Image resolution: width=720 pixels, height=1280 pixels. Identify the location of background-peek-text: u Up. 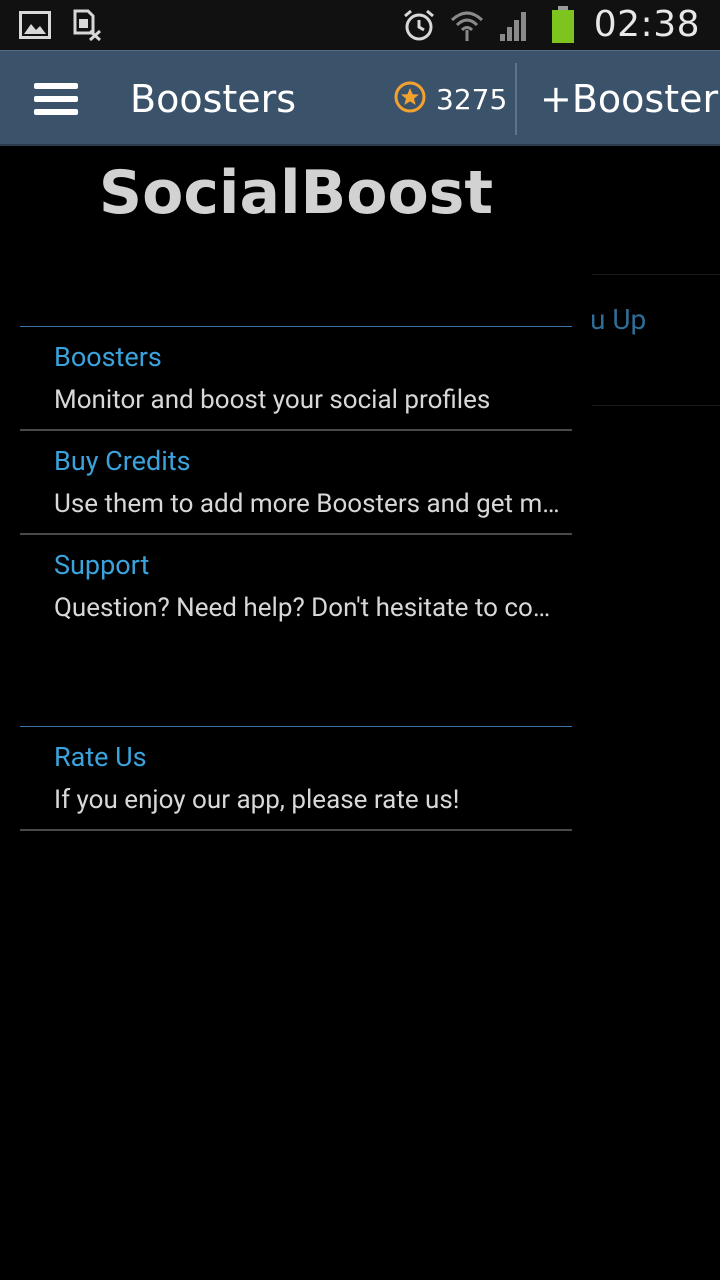
(618, 319).